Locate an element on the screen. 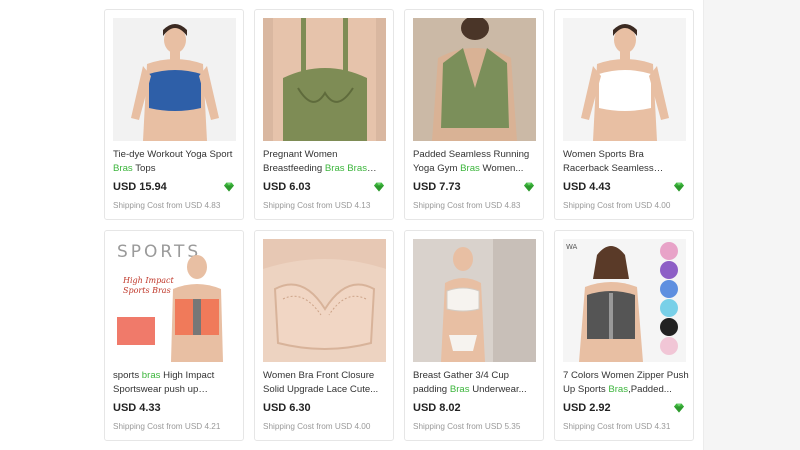  product-image-white-lace-set-graphic is located at coordinates (474, 300).